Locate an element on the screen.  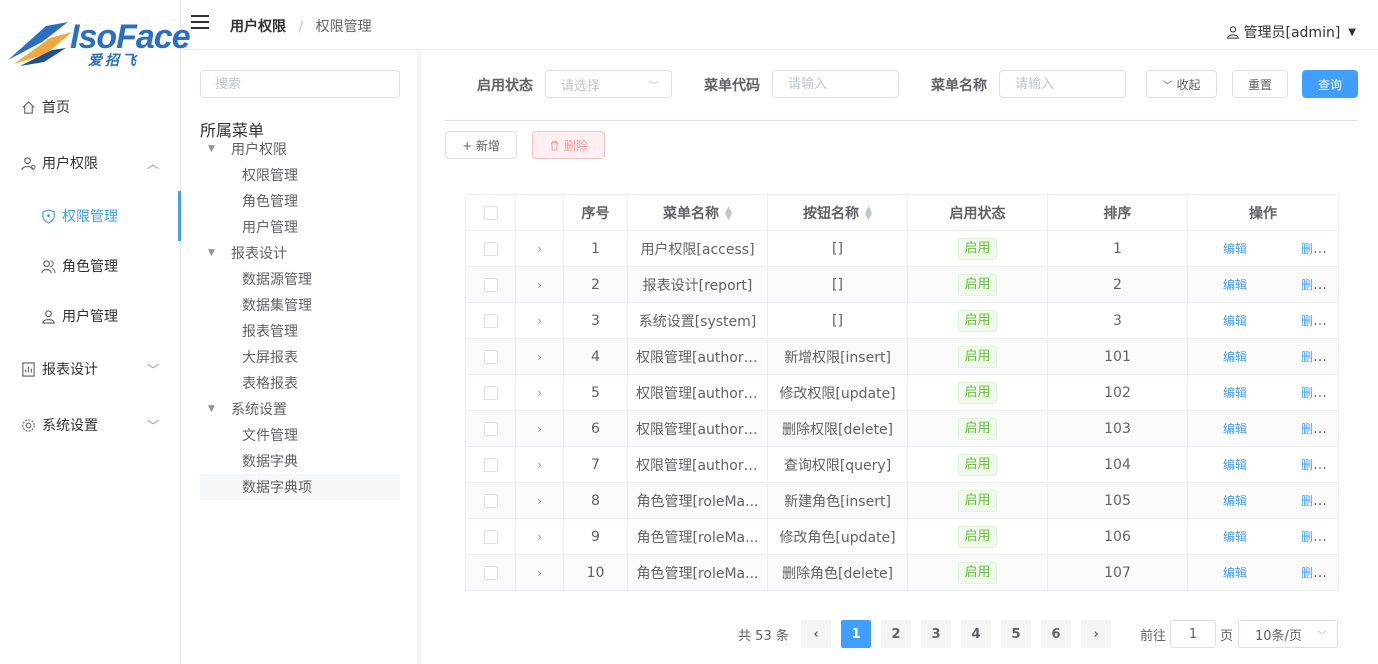
table-row: › 10 角色管理[roleMa... 删除角色[delete] 启用 107 编辑 删除 is located at coordinates (902, 572).